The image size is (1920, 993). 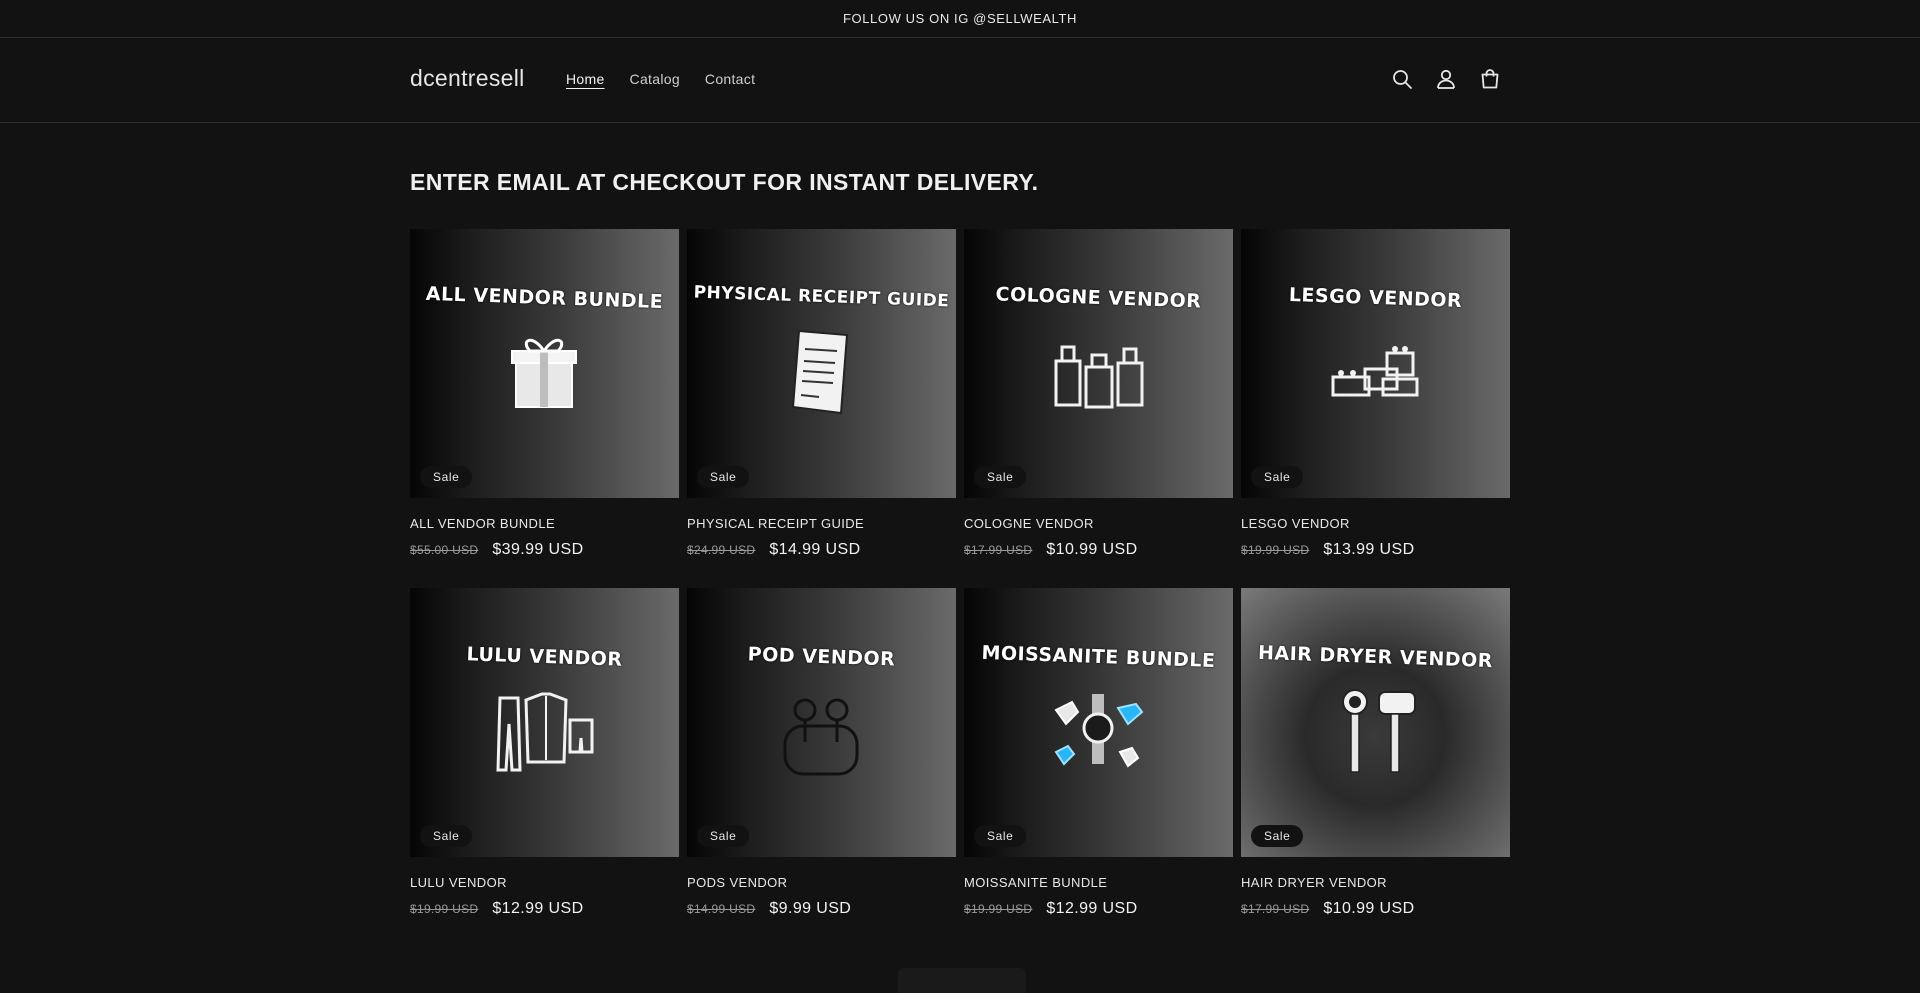 I want to click on header-actions, so click(x=1446, y=79).